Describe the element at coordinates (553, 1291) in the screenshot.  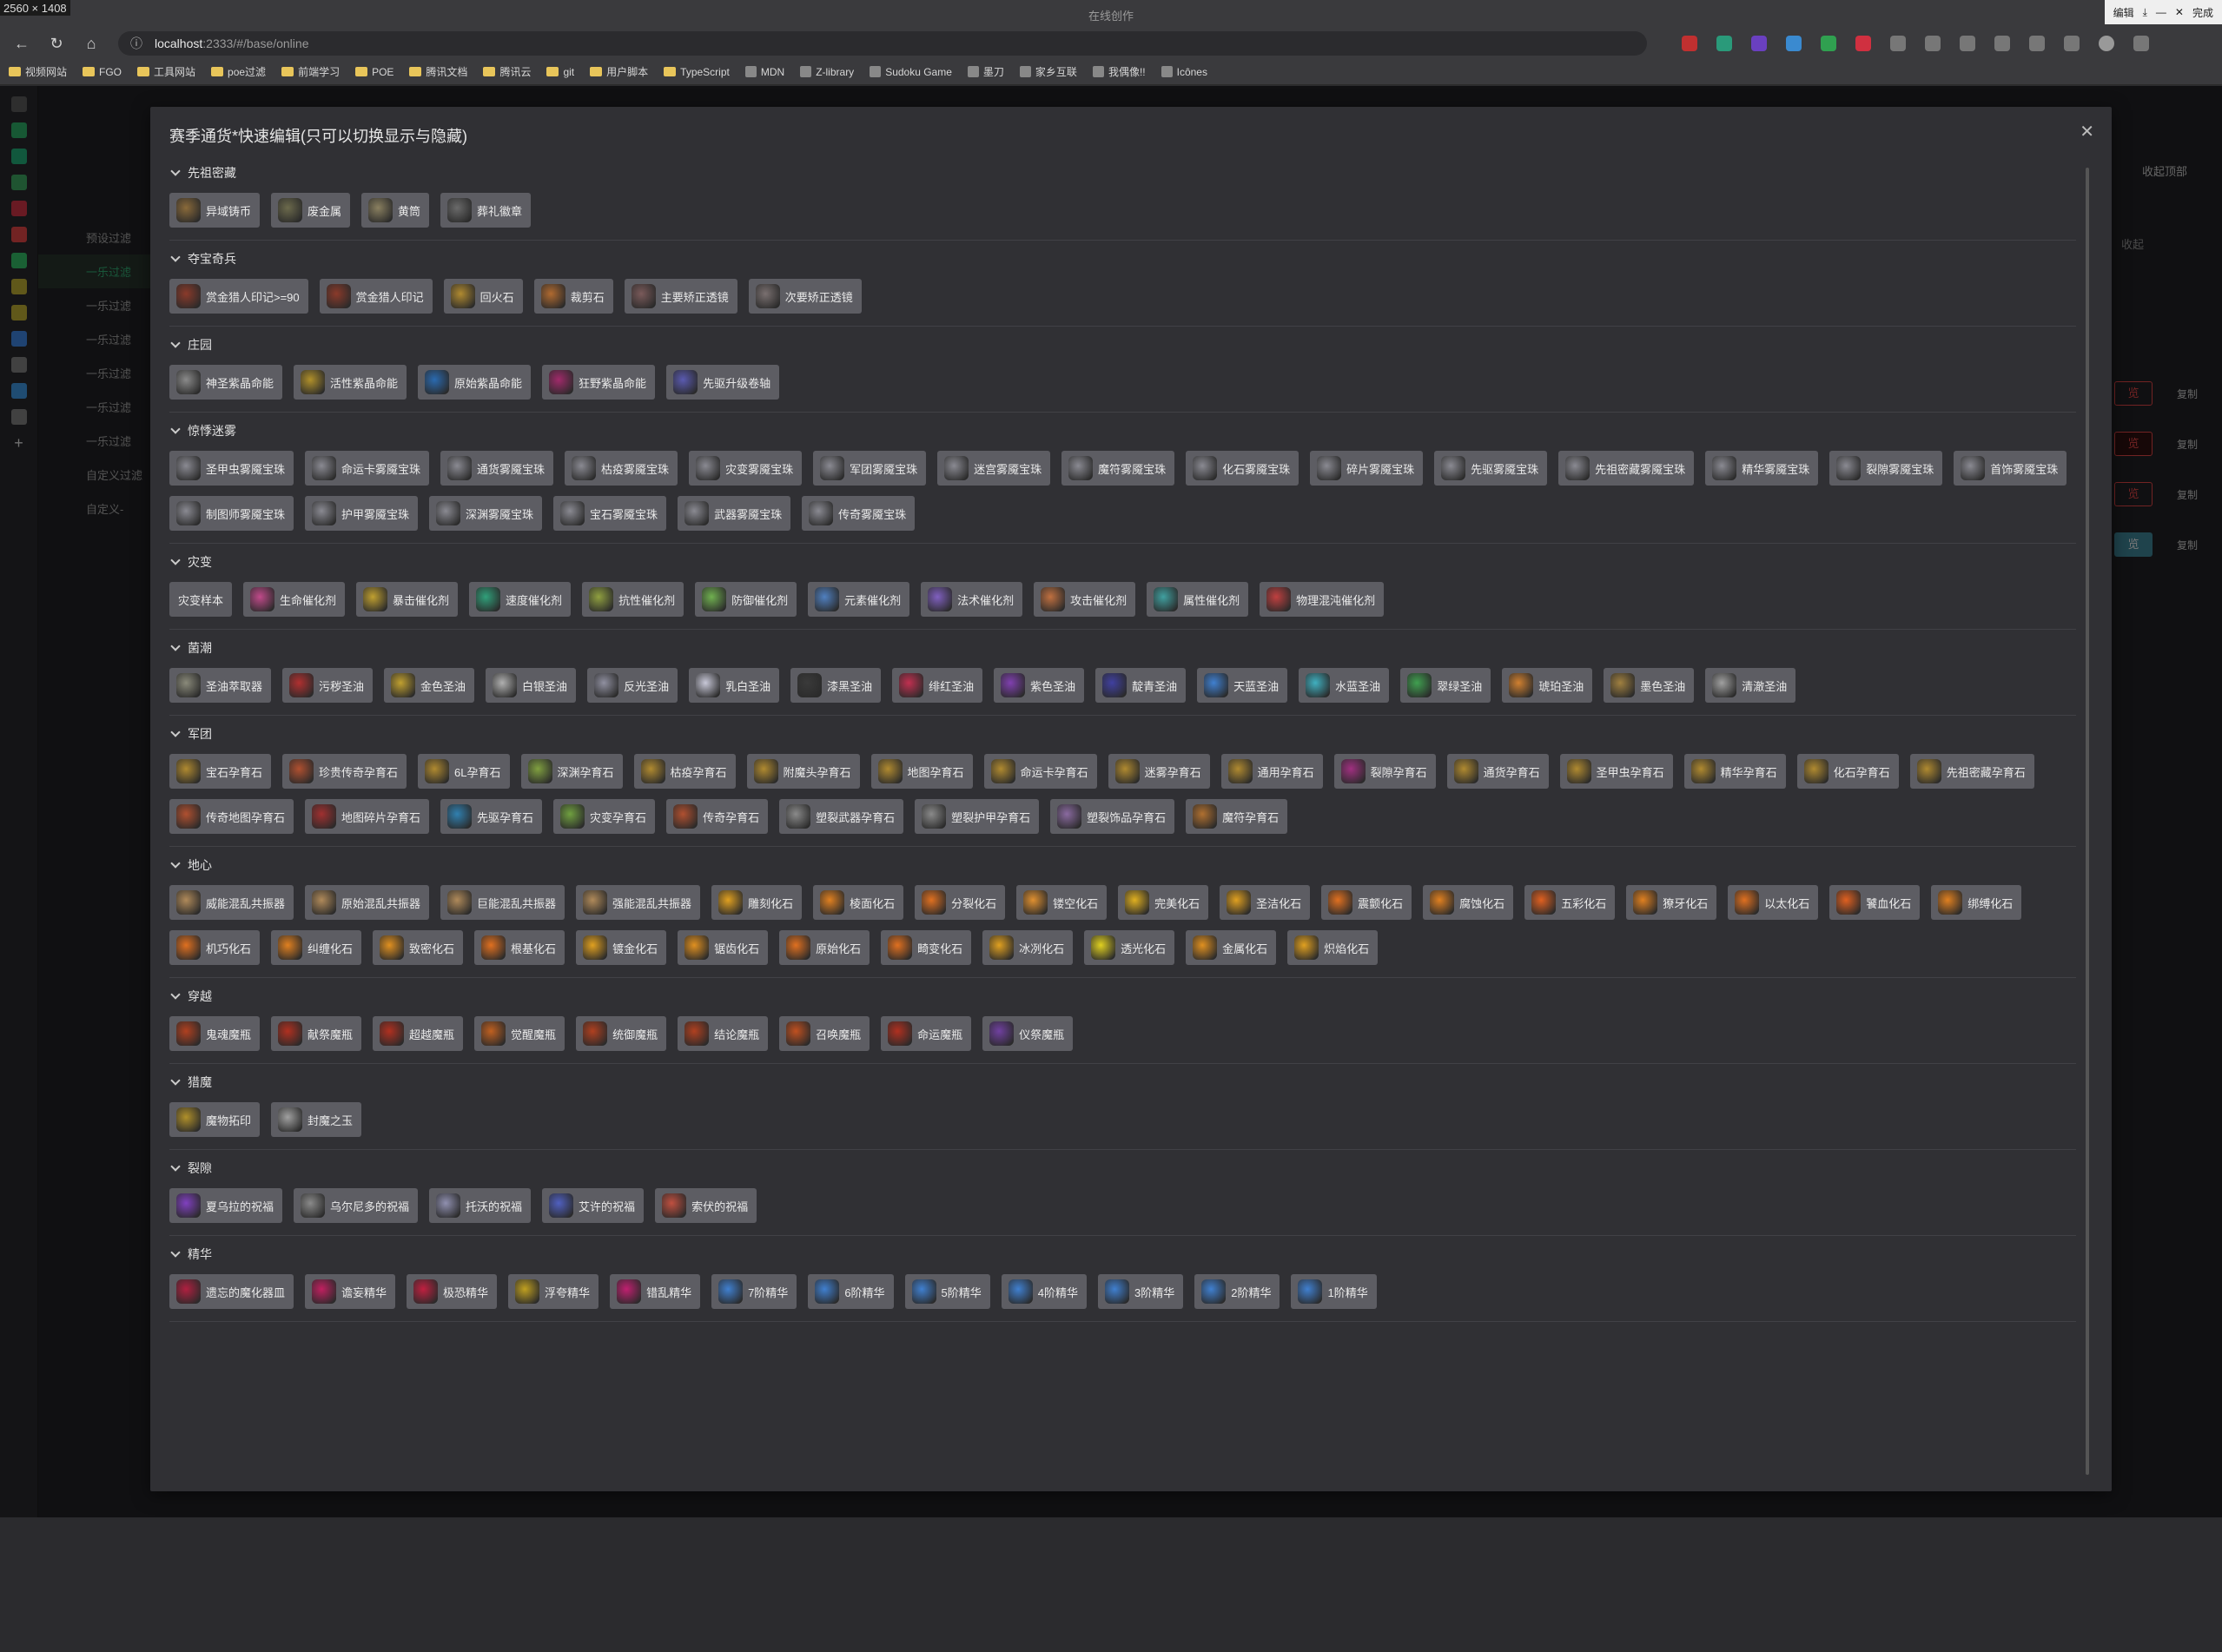
I see `toggle-item-button: 浮夸精华` at that location.